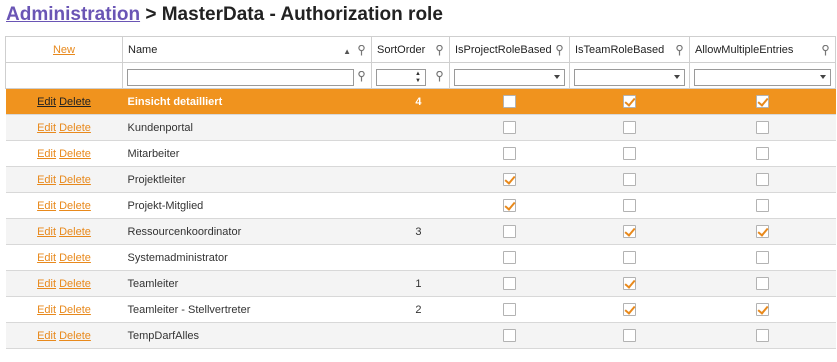 The width and height of the screenshot is (837, 362). Describe the element at coordinates (419, 78) in the screenshot. I see `stepper-arrows-icon: ▲ ▼` at that location.